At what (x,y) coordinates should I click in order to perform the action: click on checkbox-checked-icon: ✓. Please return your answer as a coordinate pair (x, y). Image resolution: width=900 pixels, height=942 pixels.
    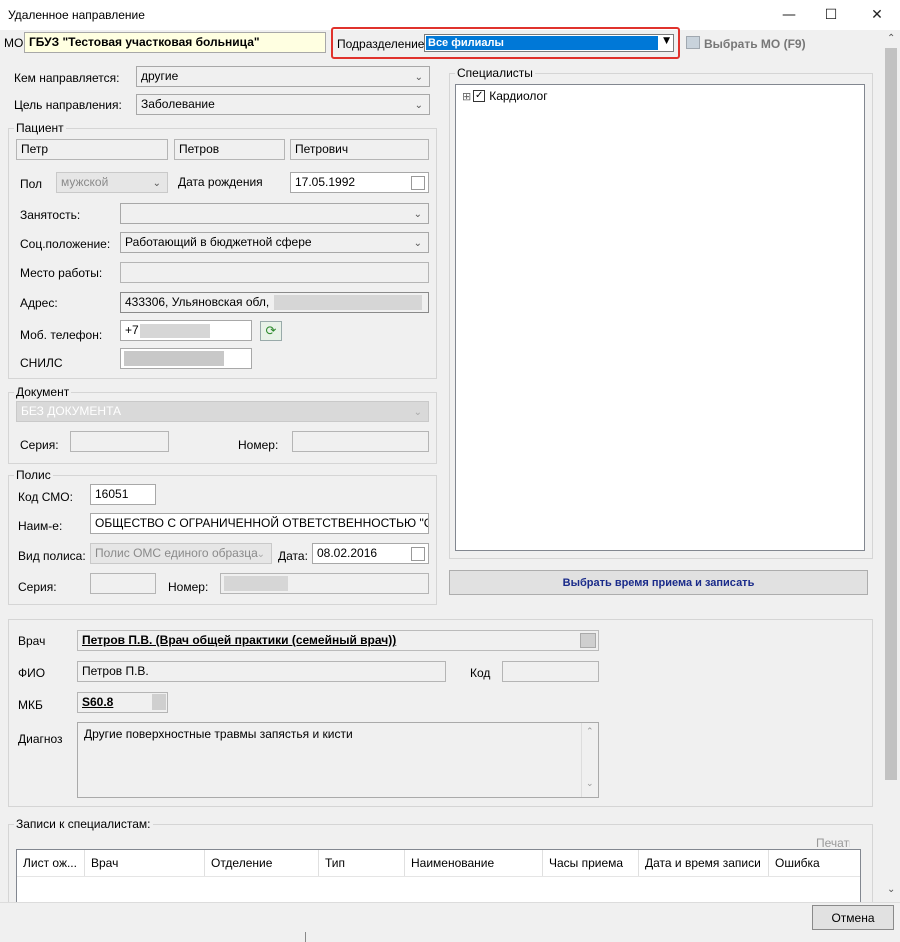
    Looking at the image, I should click on (479, 96).